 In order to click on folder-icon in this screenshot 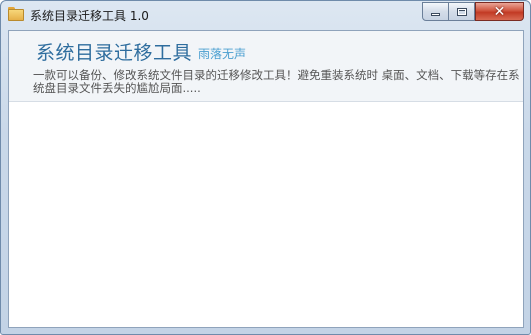, I will do `click(16, 14)`.